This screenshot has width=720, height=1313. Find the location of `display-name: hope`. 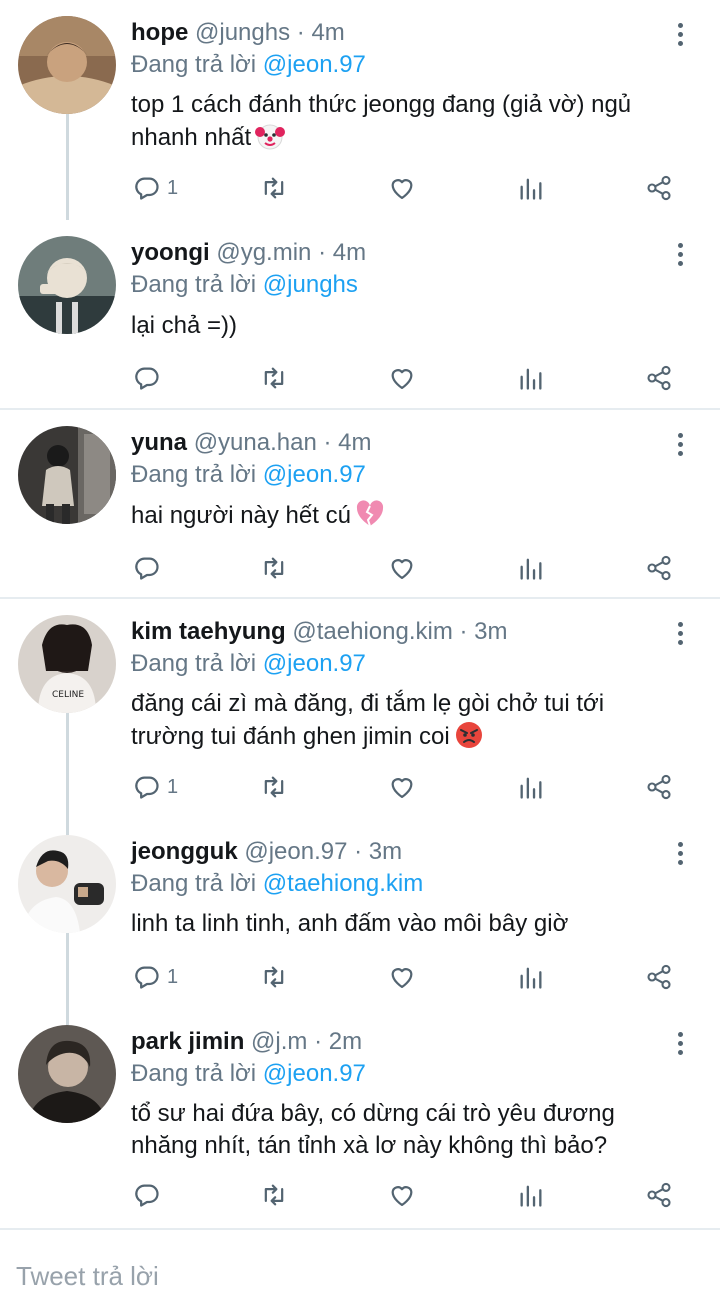

display-name: hope is located at coordinates (159, 32).